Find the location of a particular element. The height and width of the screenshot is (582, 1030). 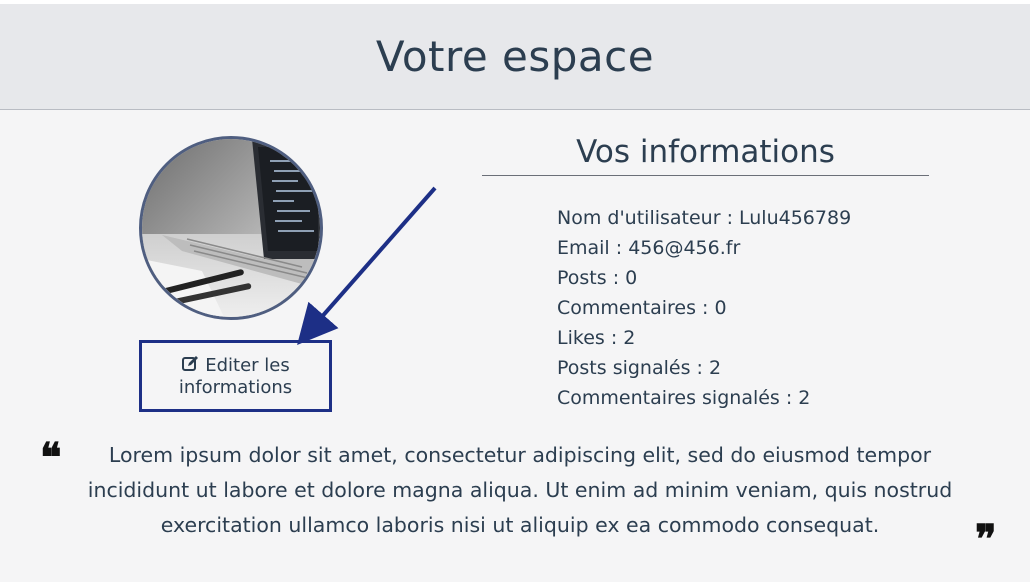

info-email: Email : 456@456.fr is located at coordinates (649, 248).